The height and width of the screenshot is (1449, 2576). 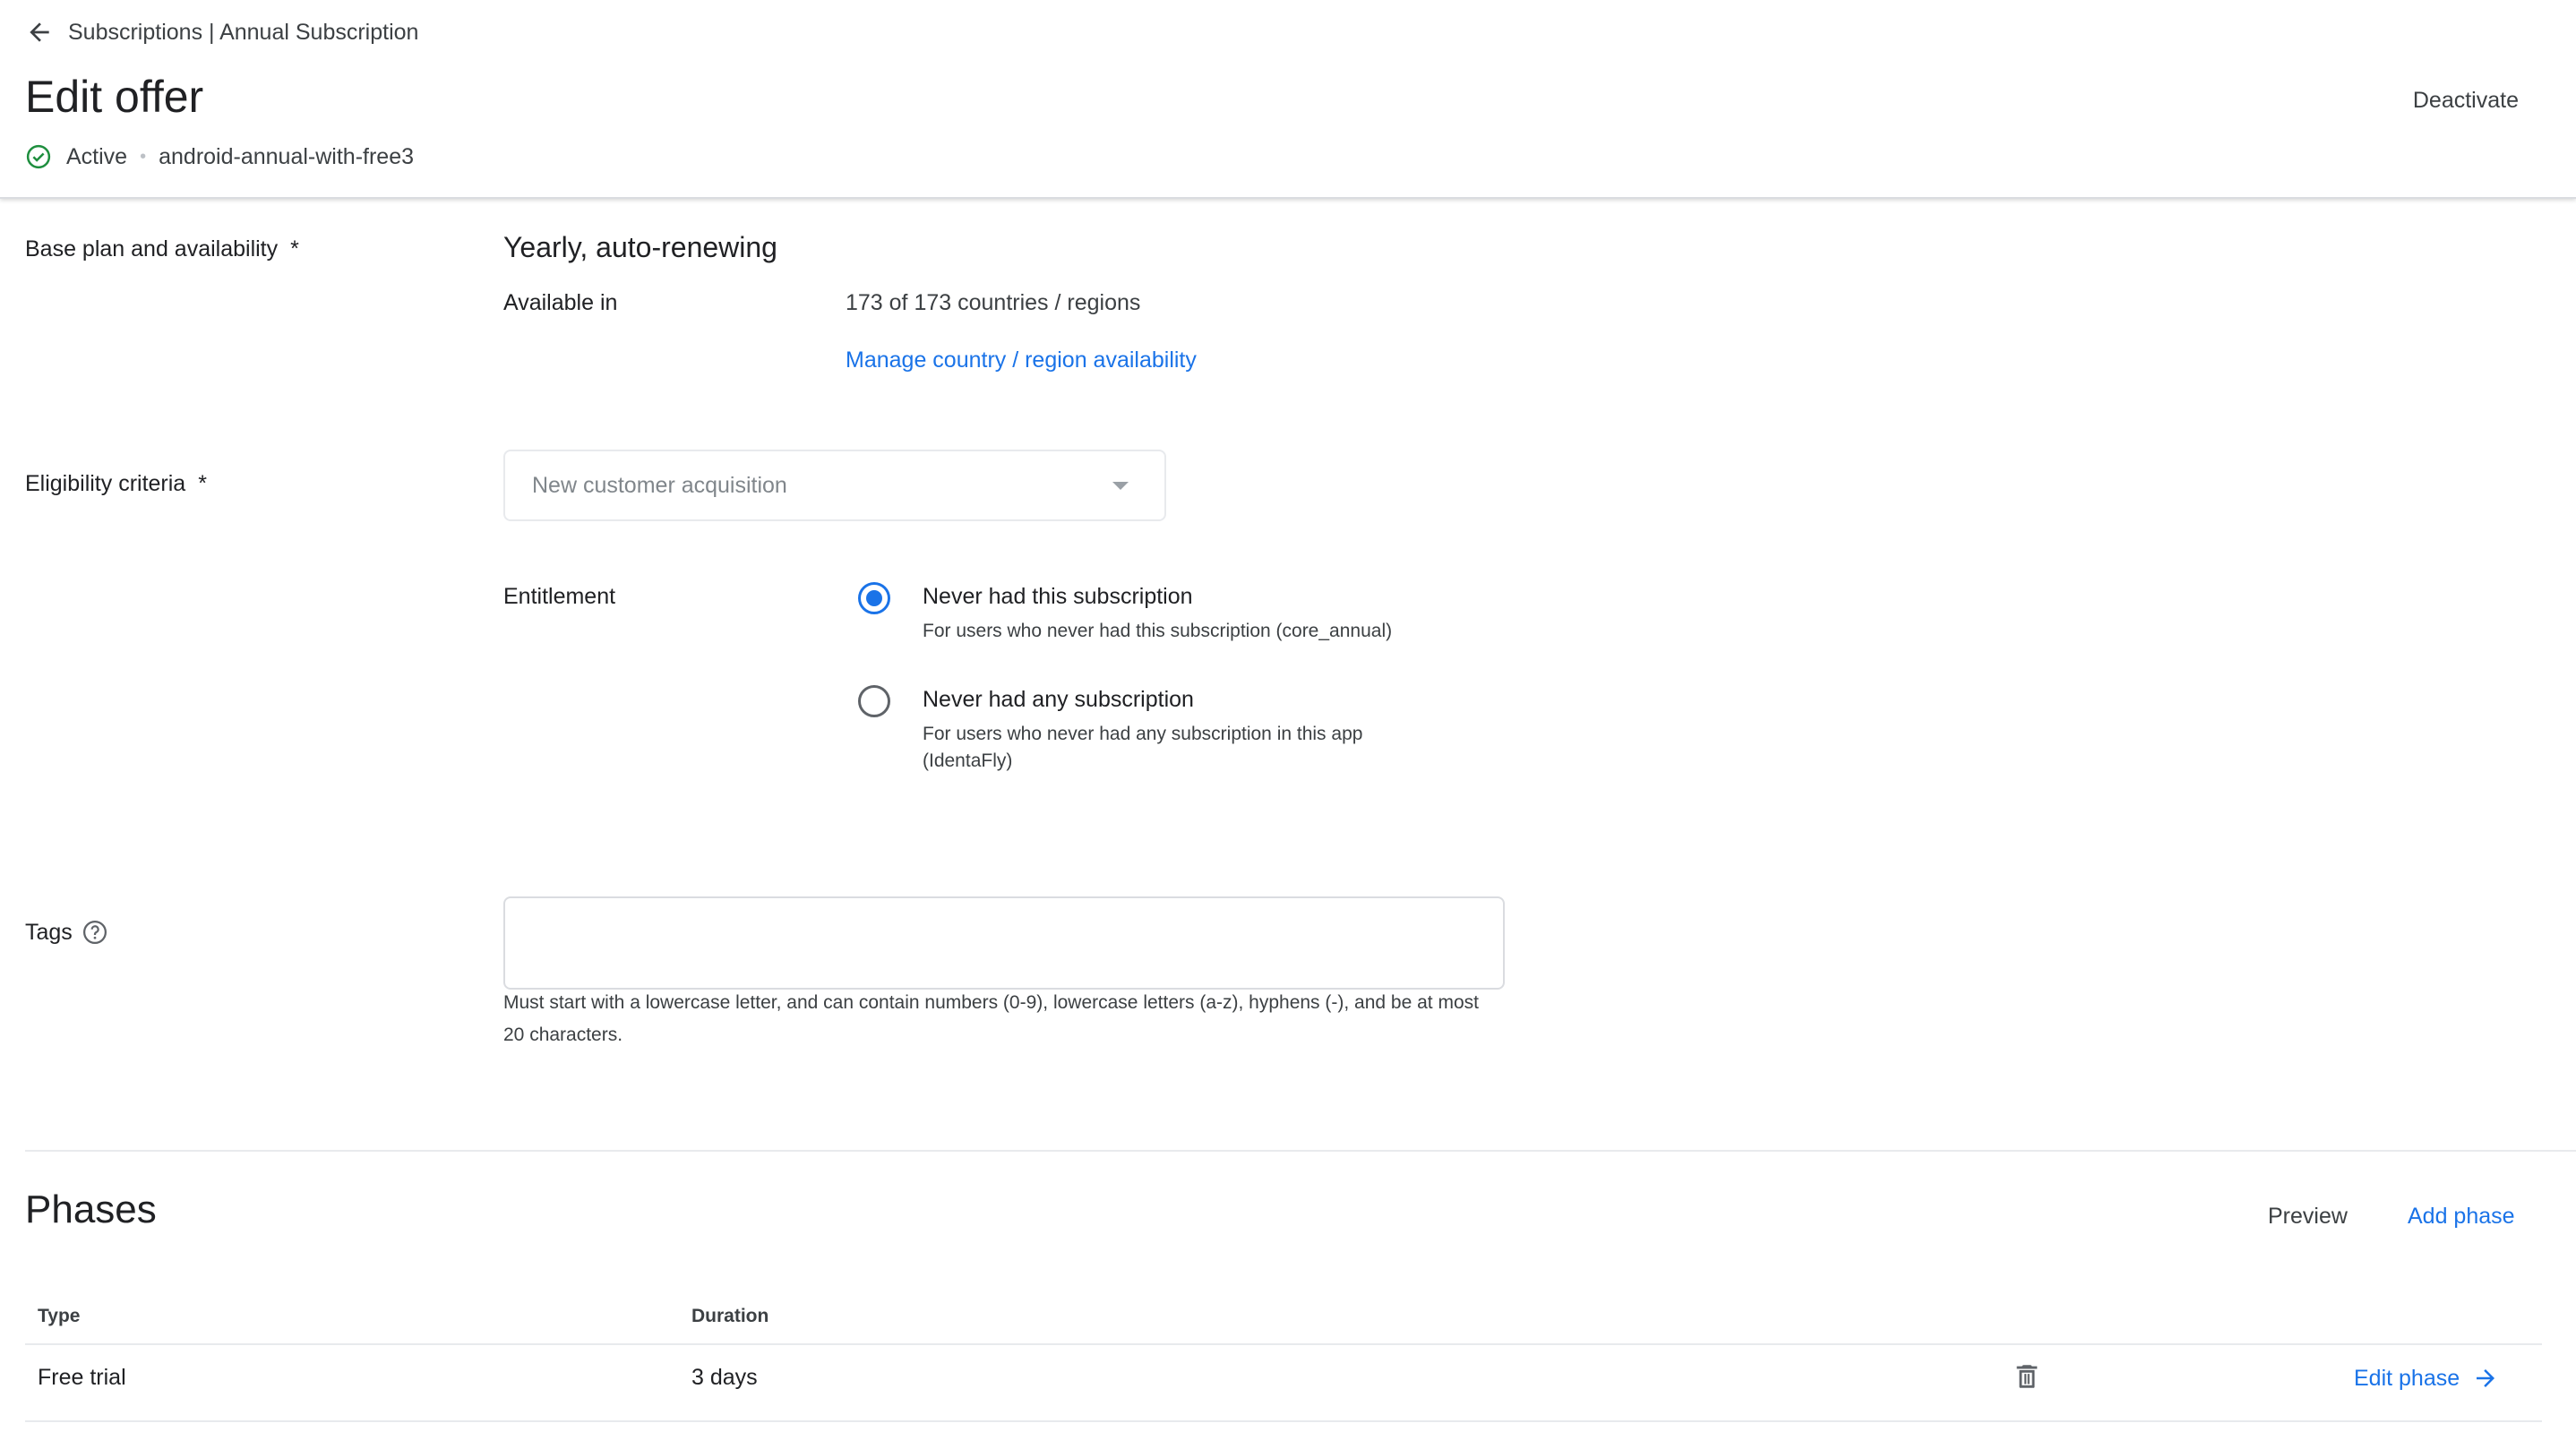 I want to click on offer-id: android-annual-with-free3, so click(x=286, y=156).